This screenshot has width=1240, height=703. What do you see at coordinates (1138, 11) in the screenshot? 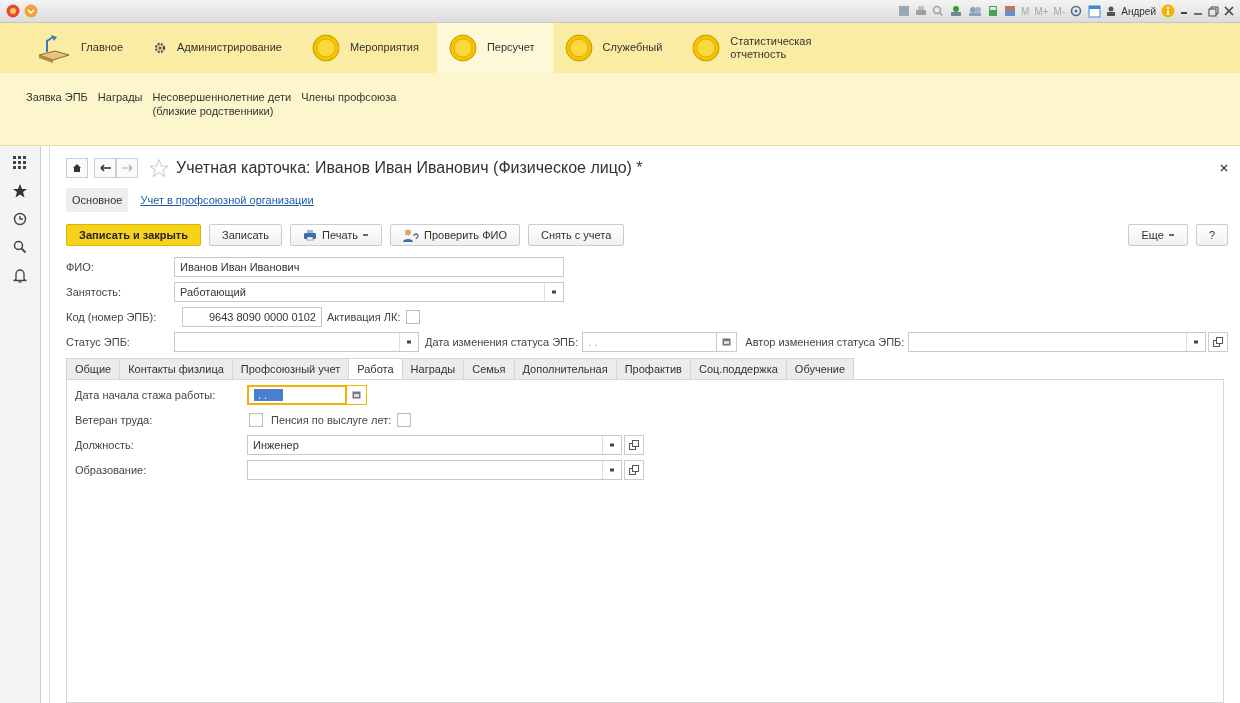
I see `user-name: Андрей` at bounding box center [1138, 11].